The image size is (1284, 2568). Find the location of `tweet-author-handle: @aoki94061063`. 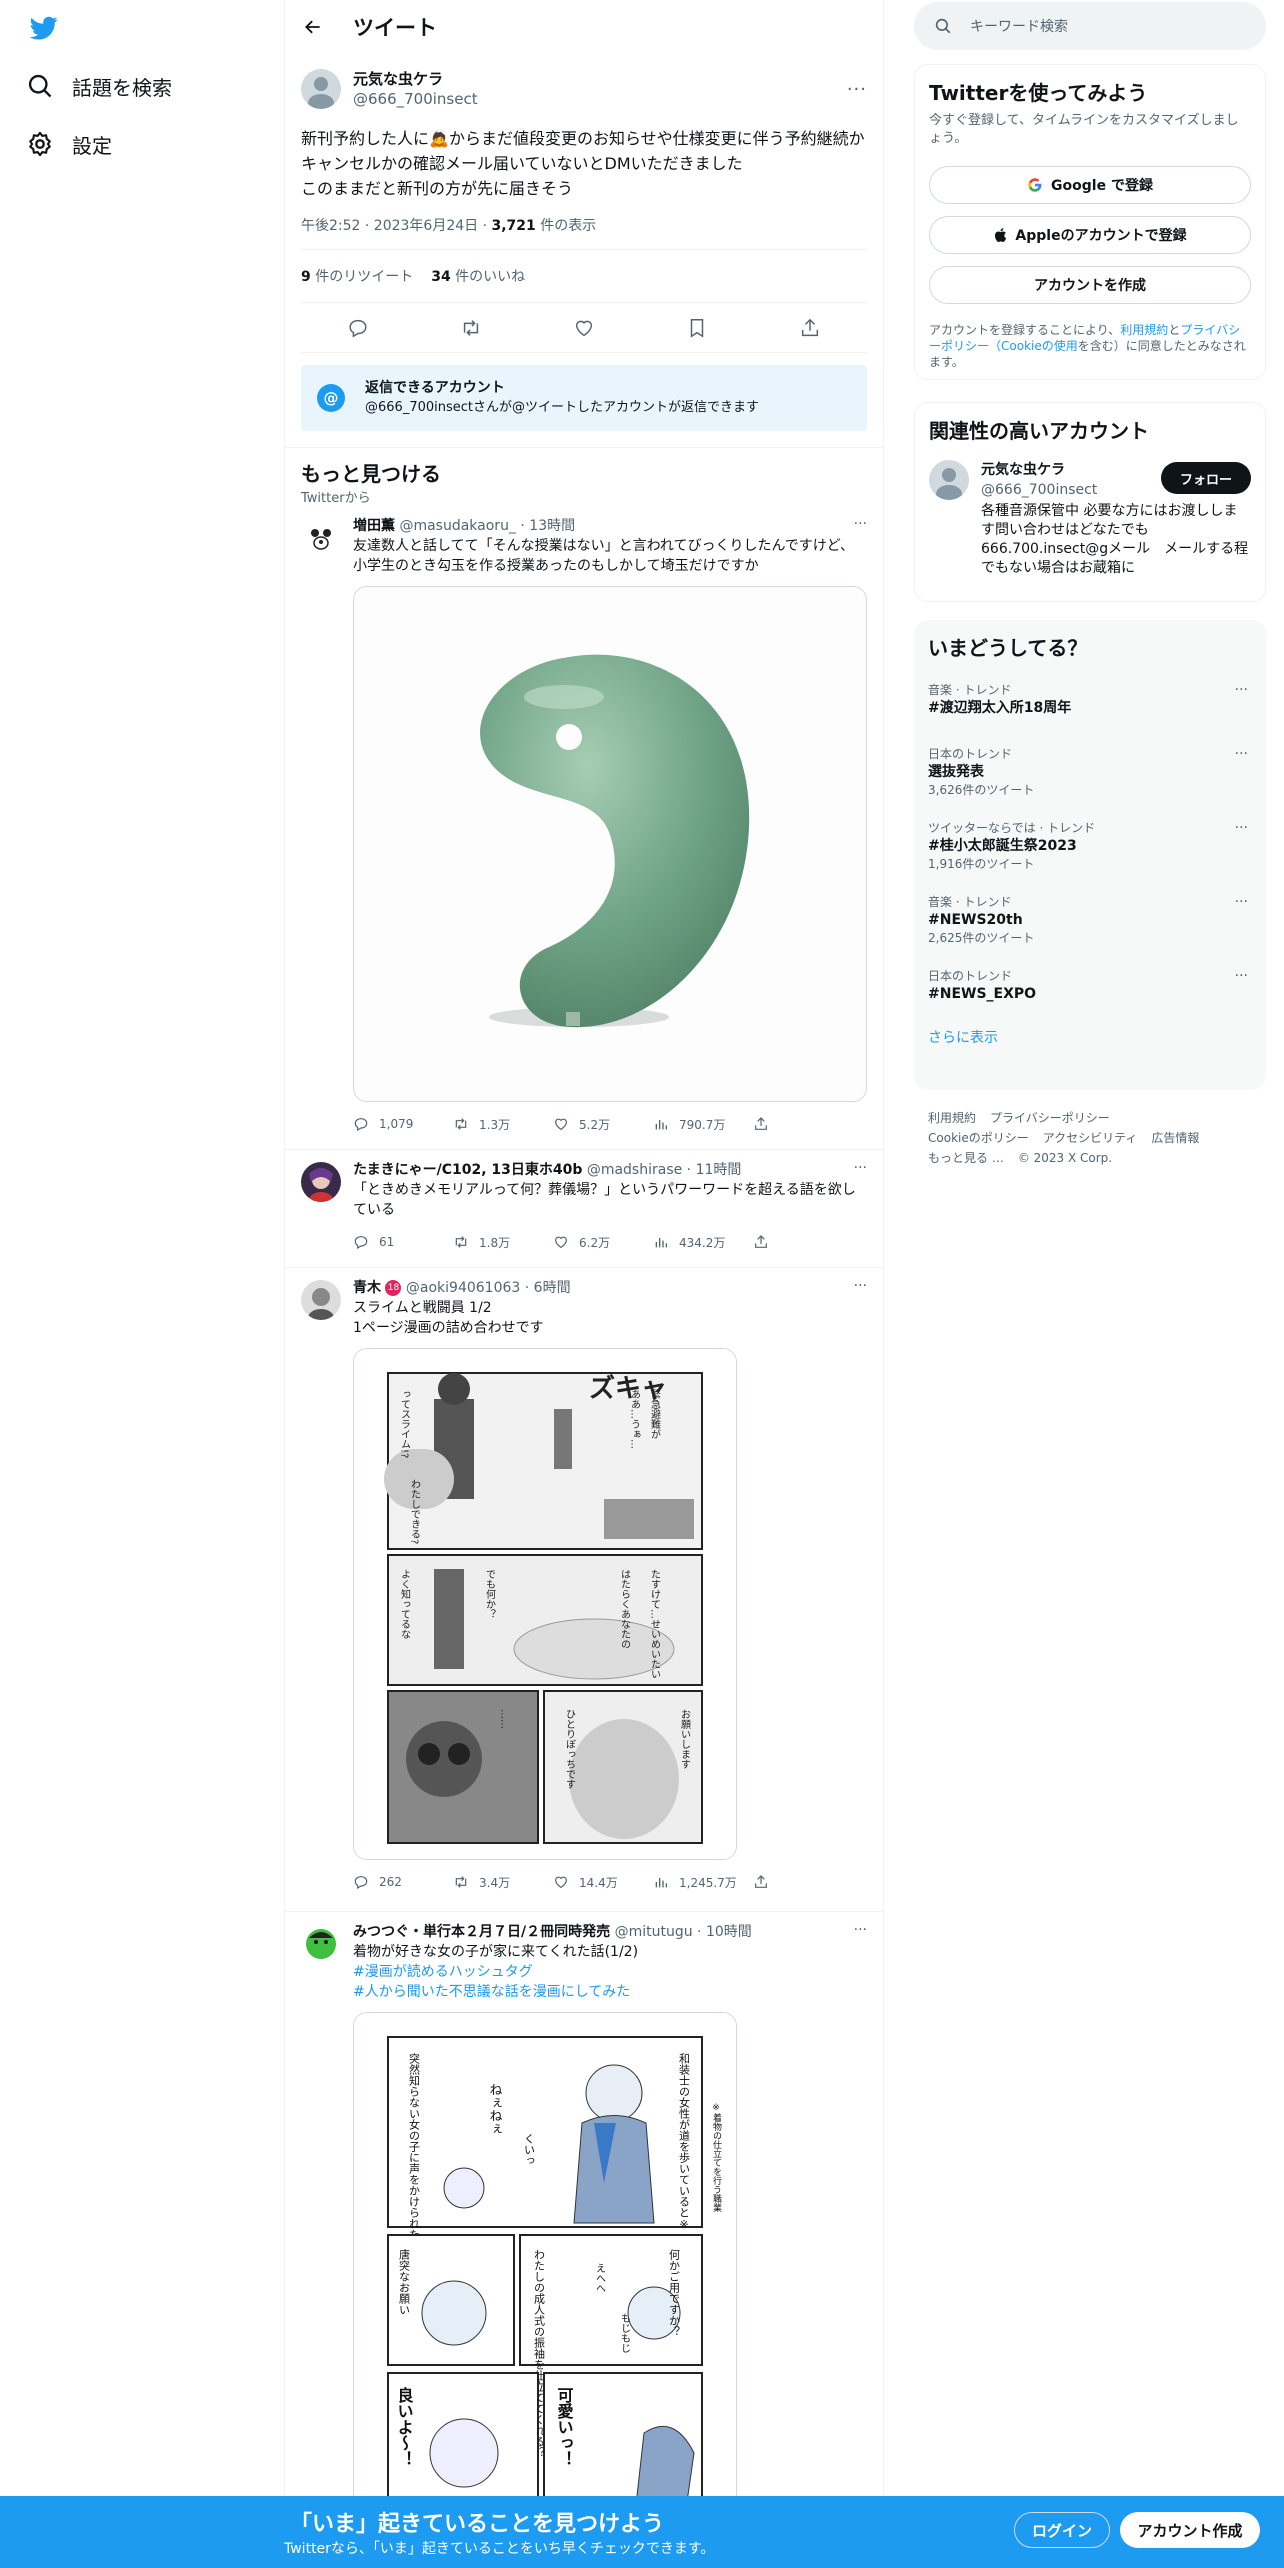

tweet-author-handle: @aoki94061063 is located at coordinates (463, 1288).